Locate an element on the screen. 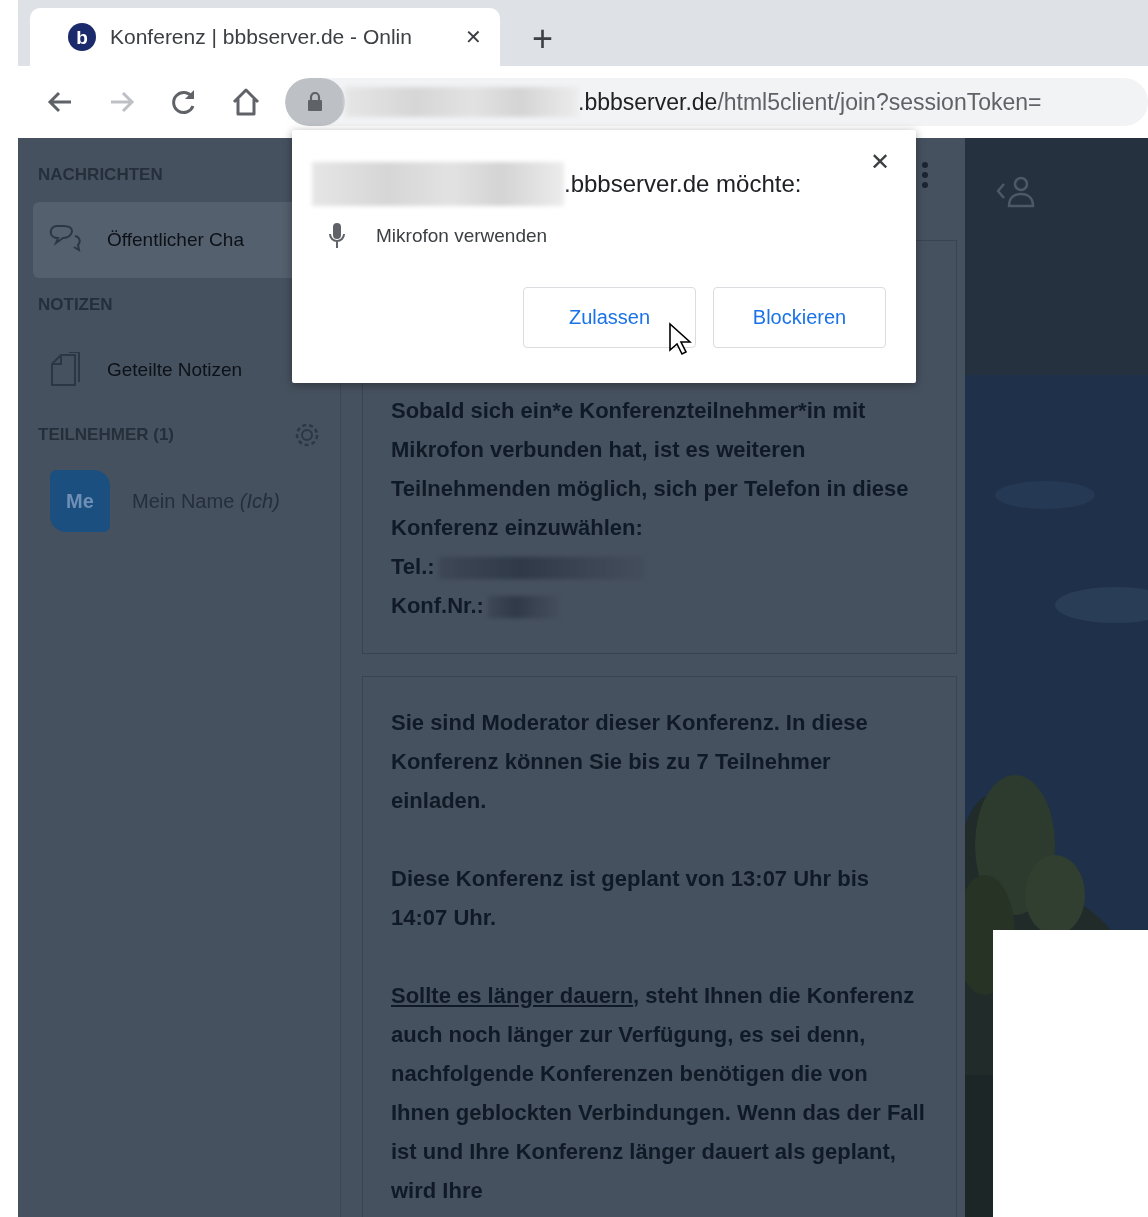  address-bar: .bbbserver.de/html5client/join?sessionToken= is located at coordinates (716, 102).